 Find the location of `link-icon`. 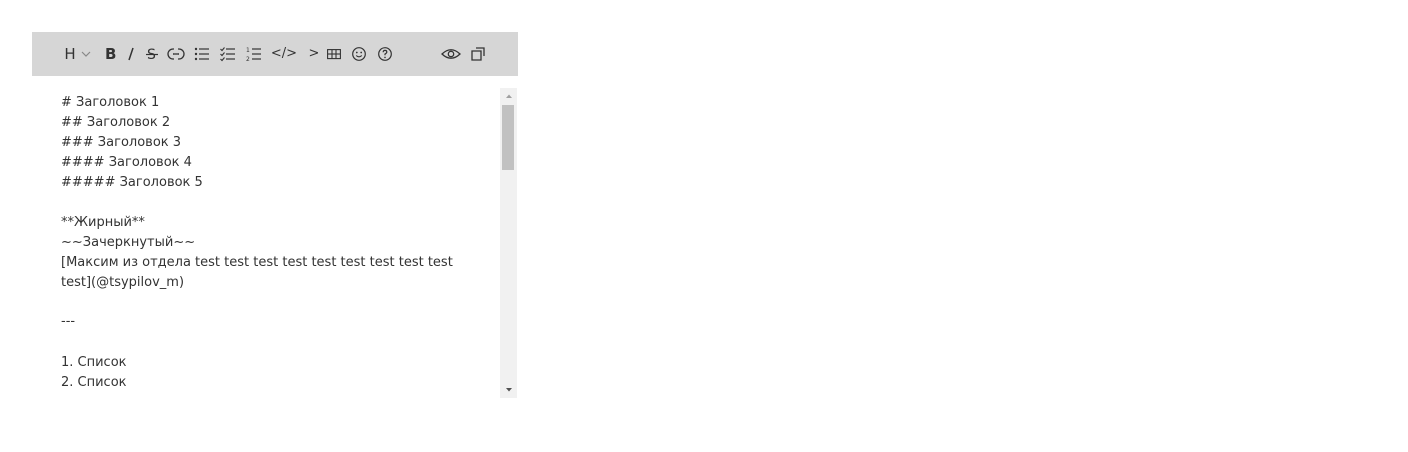

link-icon is located at coordinates (176, 54).